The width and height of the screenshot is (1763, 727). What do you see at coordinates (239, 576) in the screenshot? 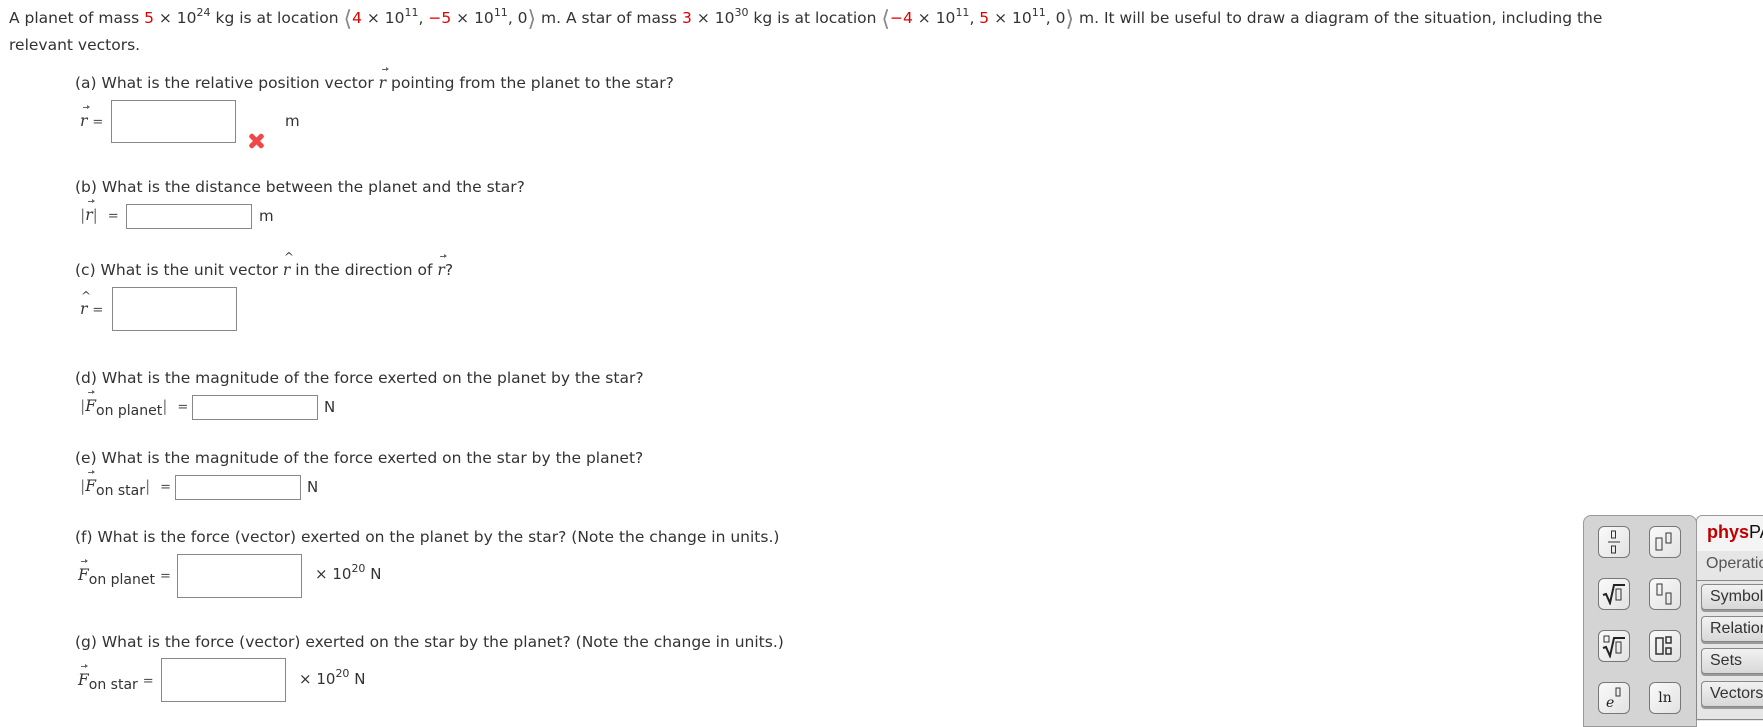
I see `answer-f-input` at bounding box center [239, 576].